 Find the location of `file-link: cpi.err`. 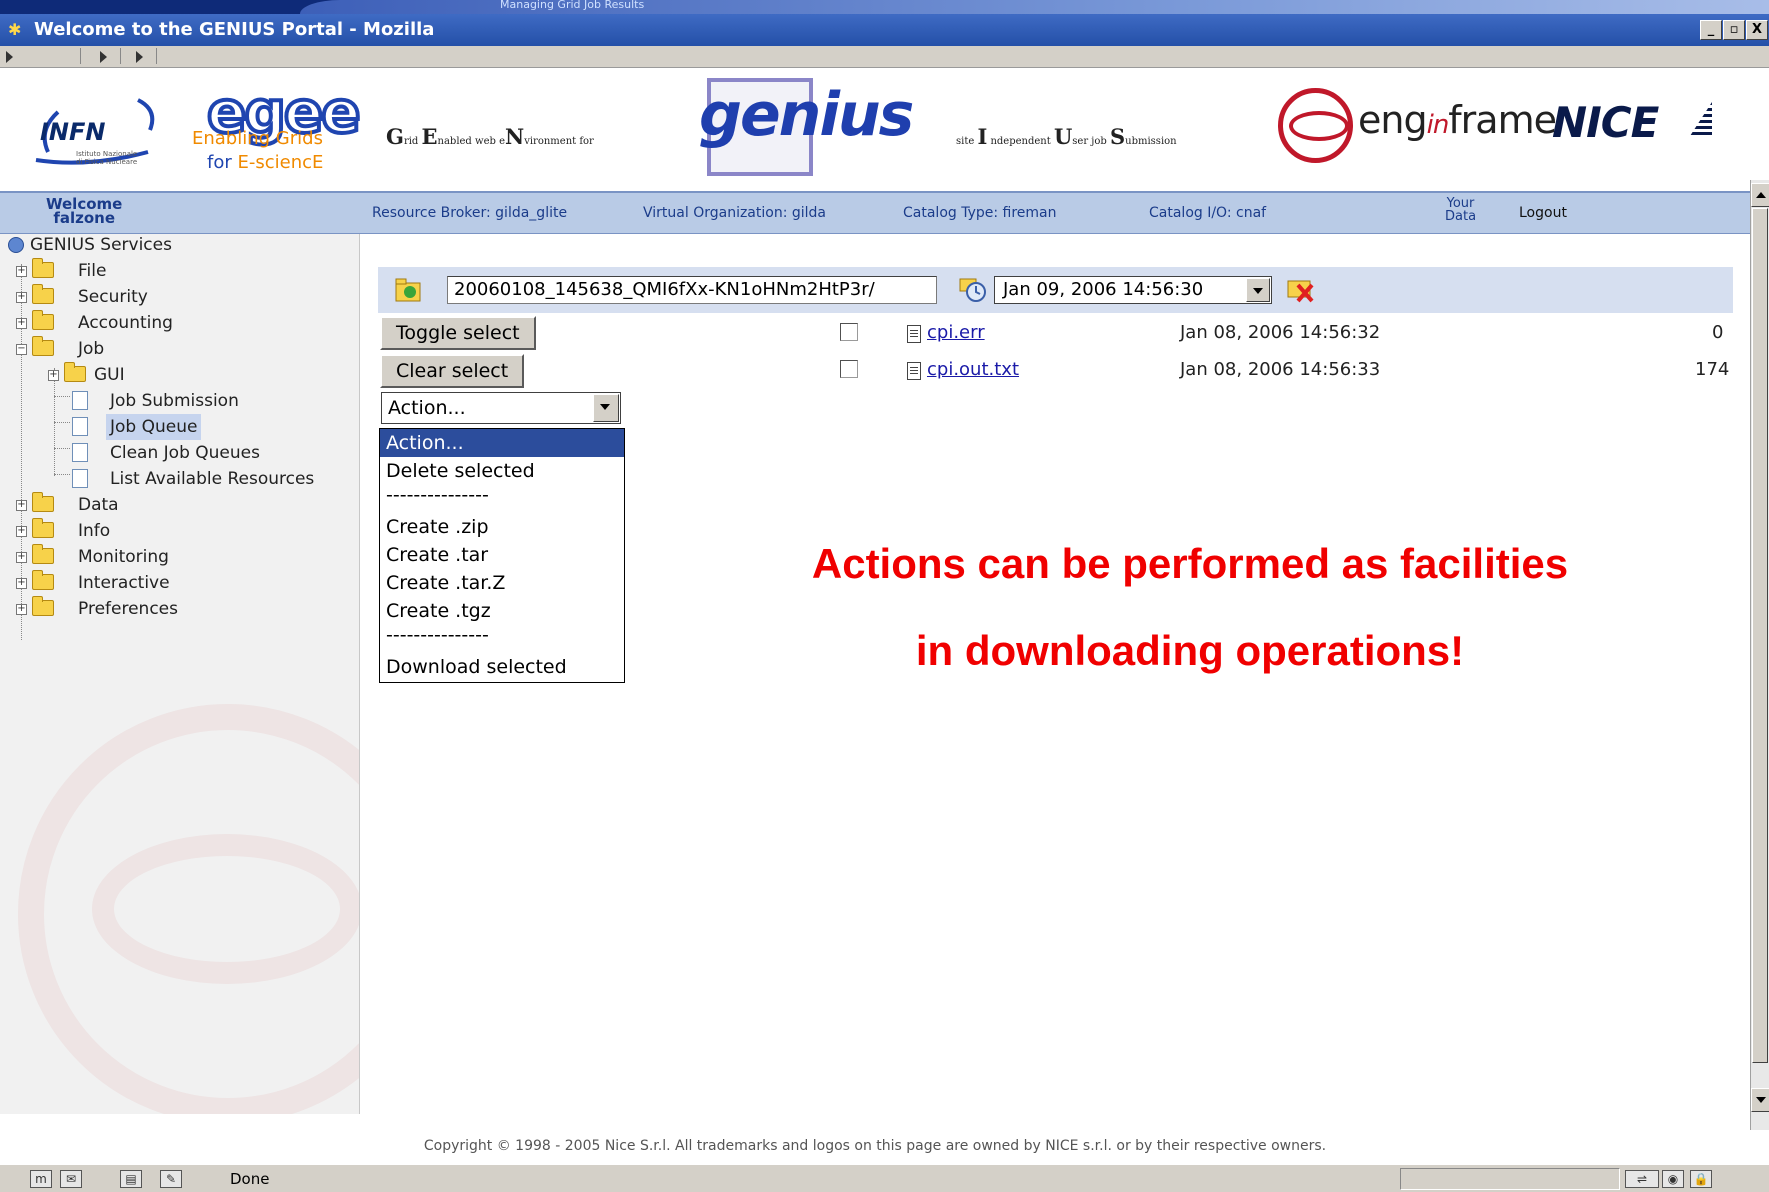

file-link: cpi.err is located at coordinates (956, 332).